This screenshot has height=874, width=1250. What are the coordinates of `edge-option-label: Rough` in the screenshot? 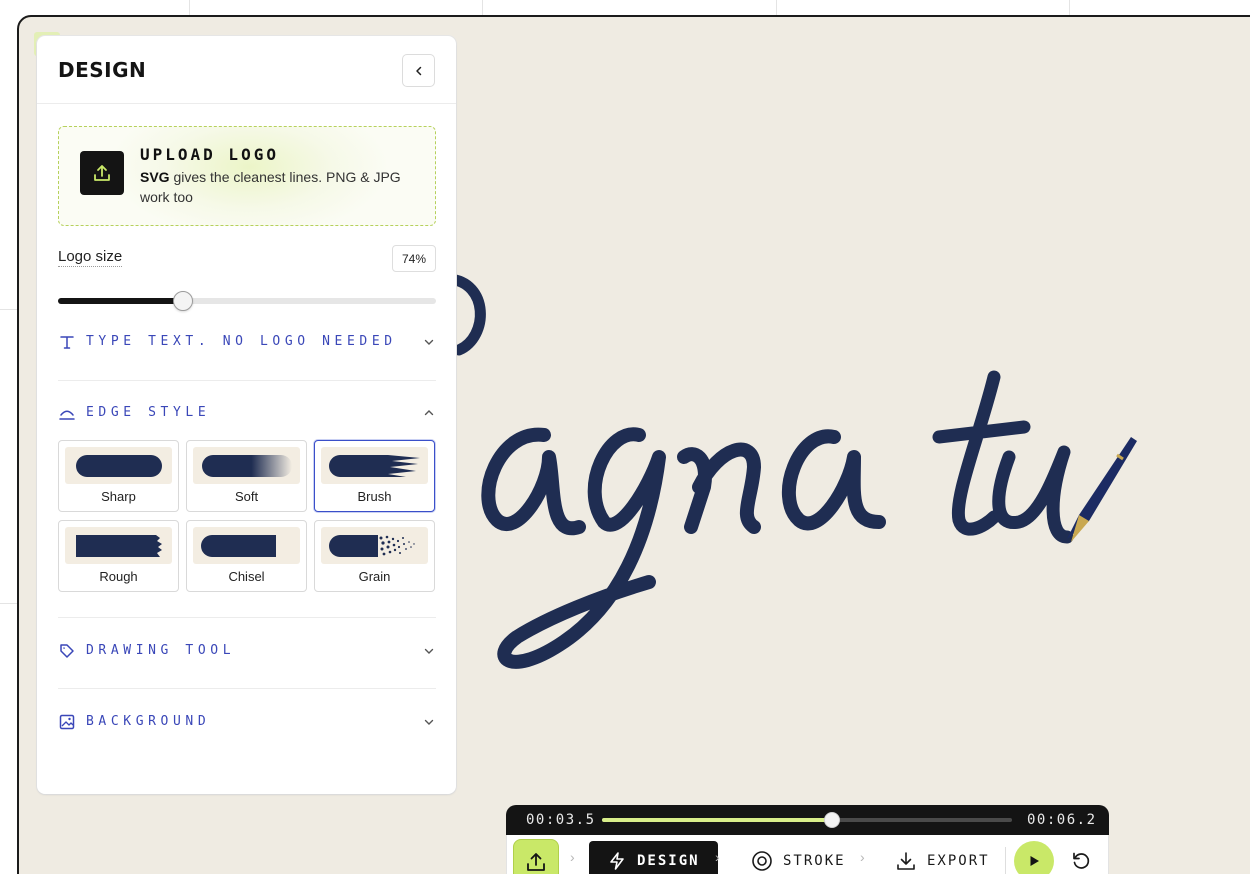 It's located at (118, 576).